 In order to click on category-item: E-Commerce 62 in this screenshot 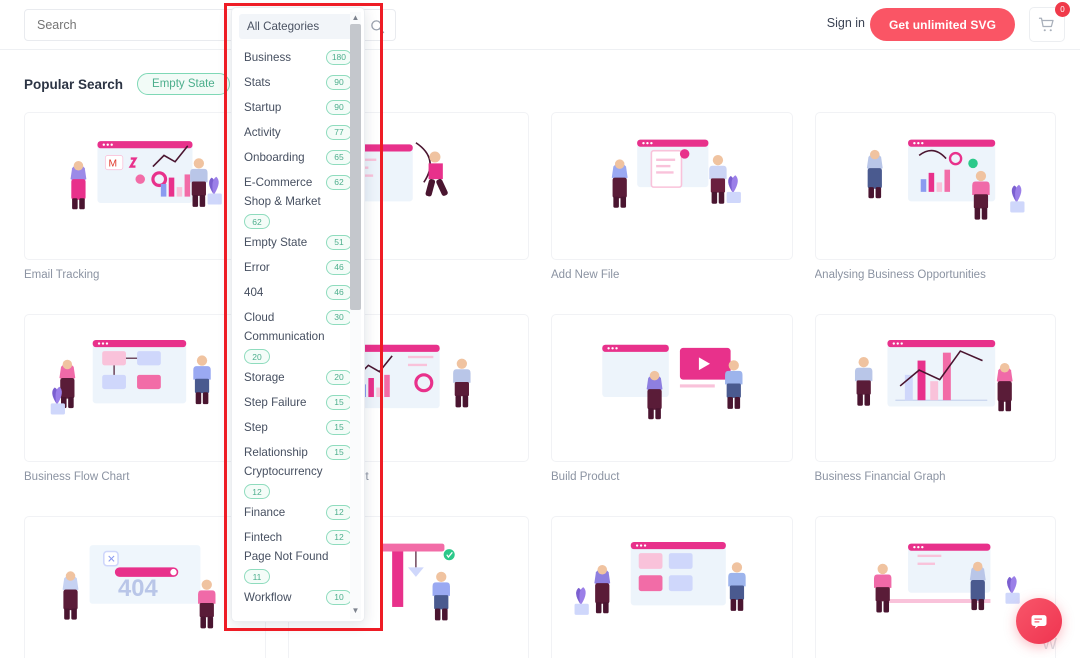, I will do `click(298, 182)`.